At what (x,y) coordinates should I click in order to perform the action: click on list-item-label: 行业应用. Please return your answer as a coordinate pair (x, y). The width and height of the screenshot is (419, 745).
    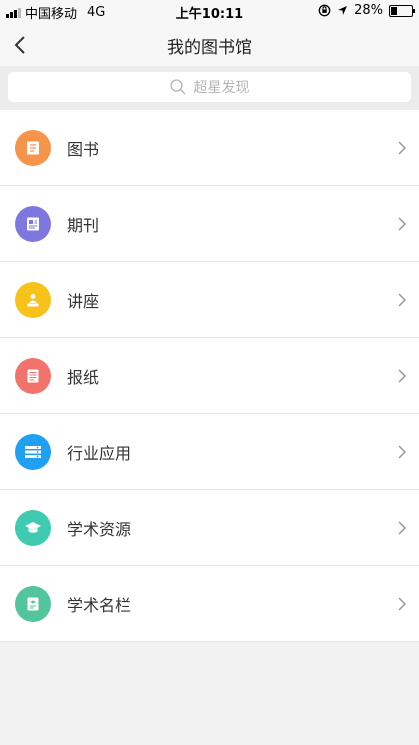
    Looking at the image, I should click on (99, 453).